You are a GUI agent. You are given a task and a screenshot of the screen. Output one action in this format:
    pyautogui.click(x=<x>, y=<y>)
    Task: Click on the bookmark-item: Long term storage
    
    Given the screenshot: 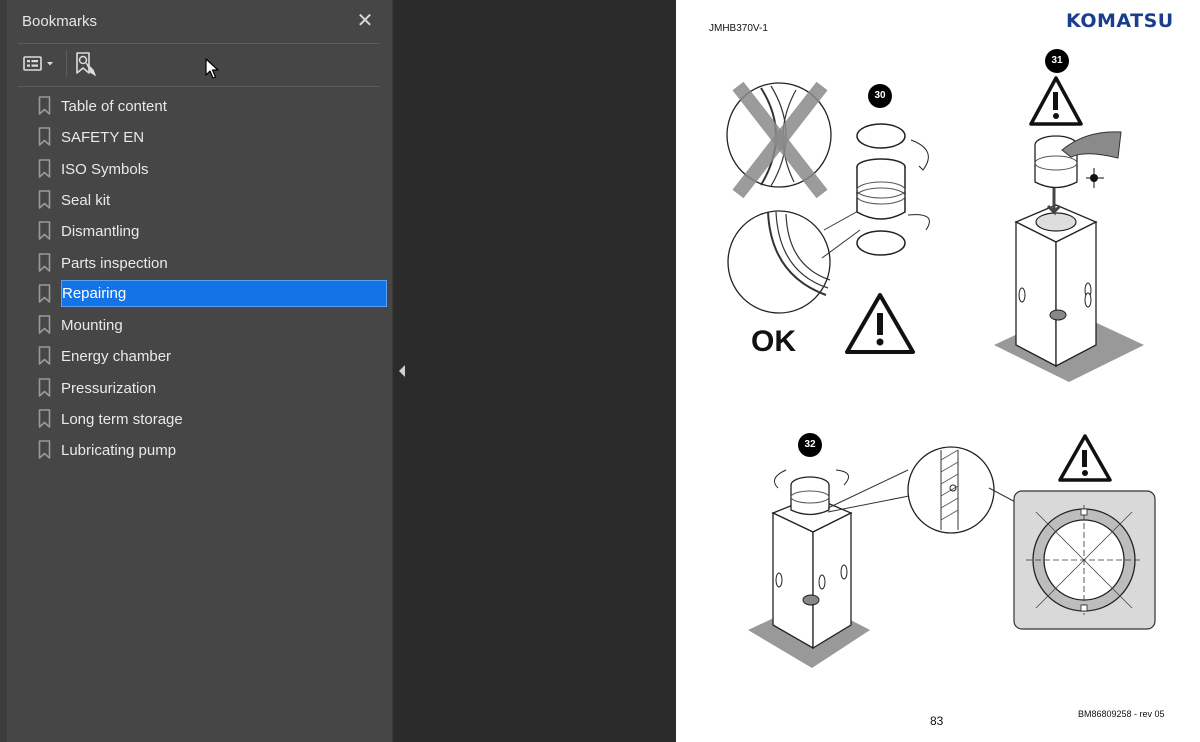 What is the action you would take?
    pyautogui.click(x=196, y=418)
    